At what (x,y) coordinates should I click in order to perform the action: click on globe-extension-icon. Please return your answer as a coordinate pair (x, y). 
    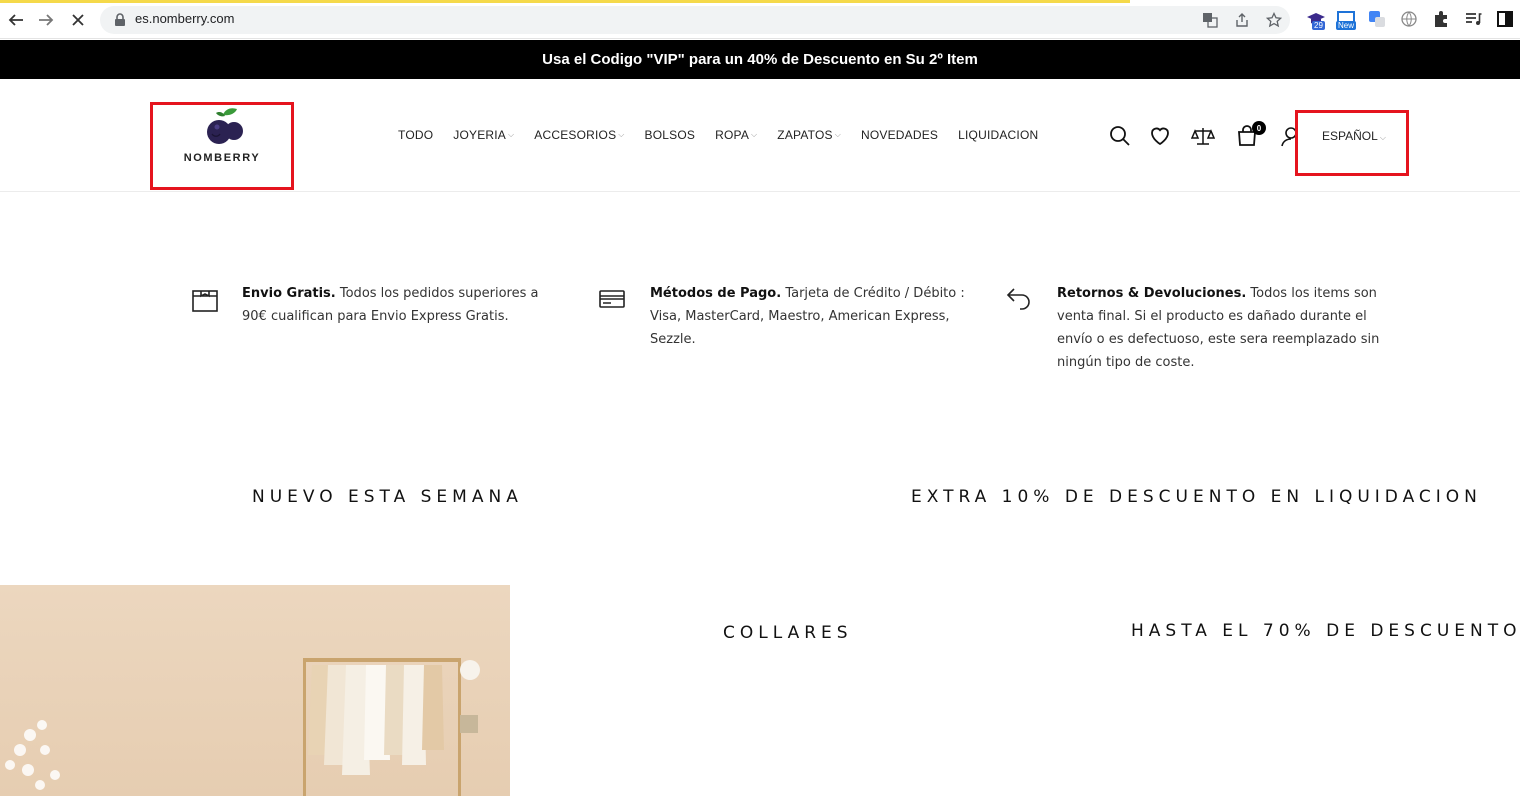
    Looking at the image, I should click on (1410, 20).